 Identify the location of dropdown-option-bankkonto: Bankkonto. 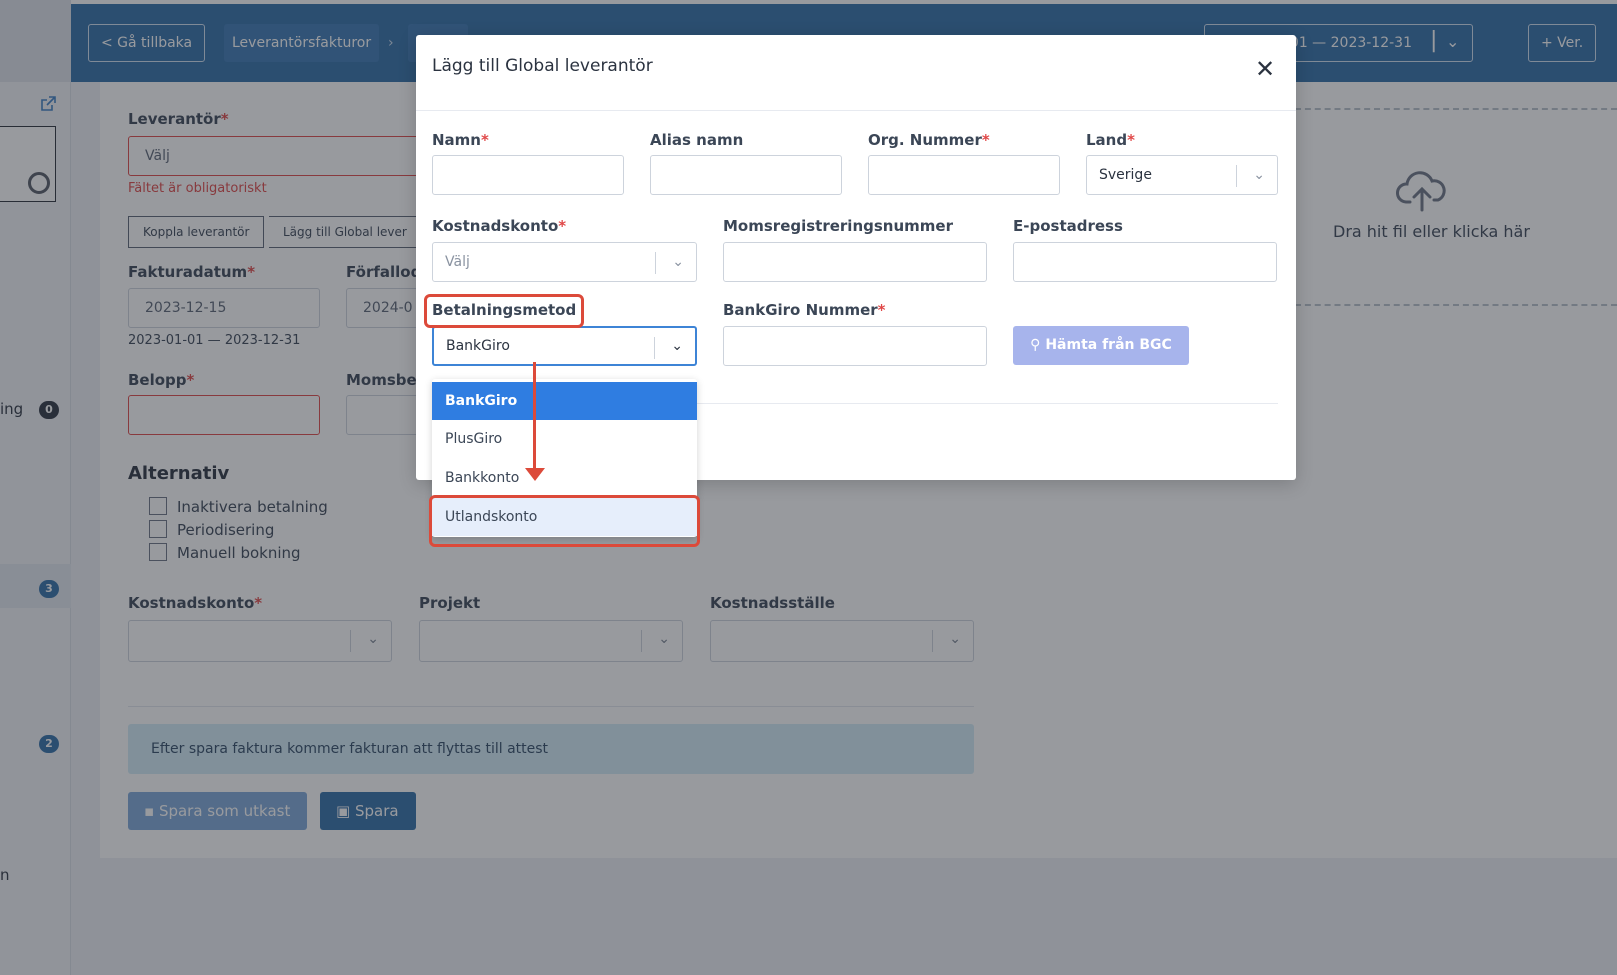
(564, 478).